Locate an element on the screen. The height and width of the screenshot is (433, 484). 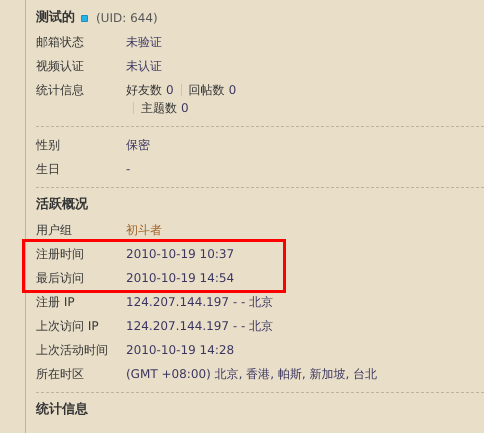
field-value: 未验证 is located at coordinates (144, 42).